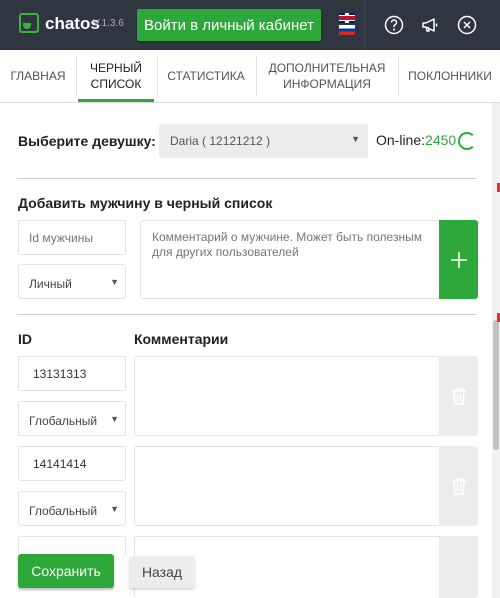 This screenshot has width=500, height=598. Describe the element at coordinates (364, 25) in the screenshot. I see `header-divider` at that location.